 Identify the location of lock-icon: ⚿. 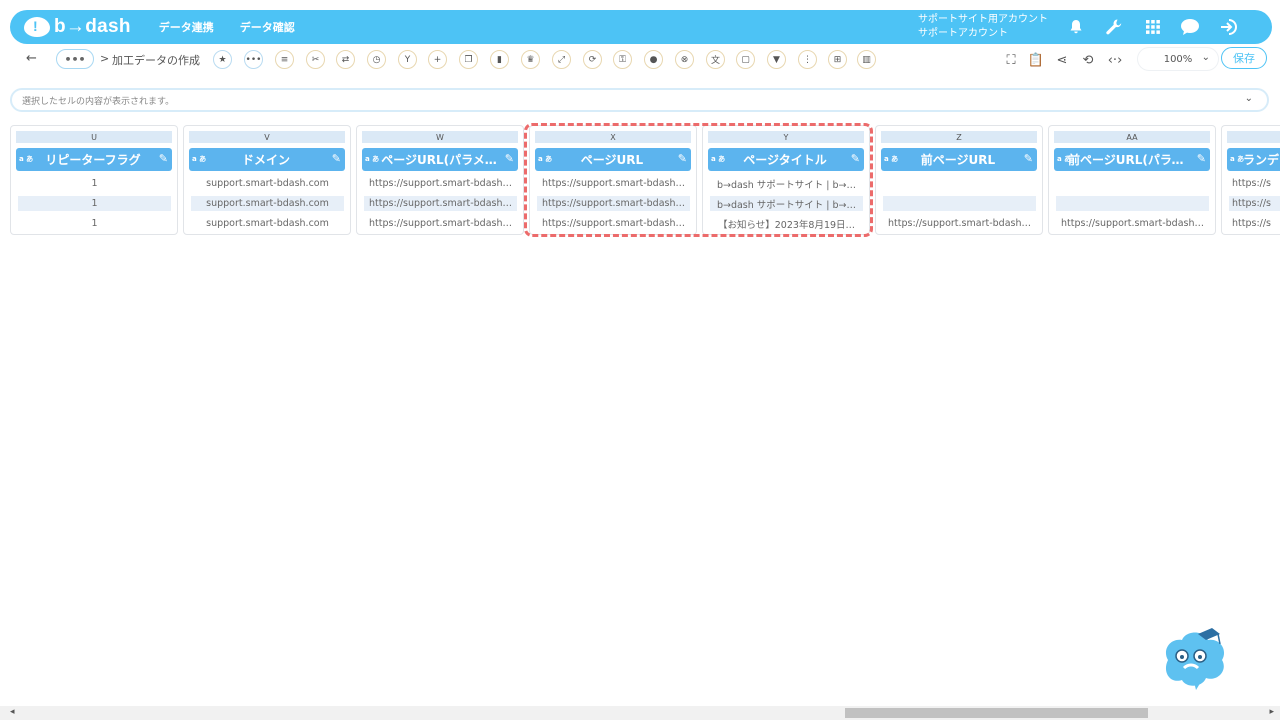
(622, 59).